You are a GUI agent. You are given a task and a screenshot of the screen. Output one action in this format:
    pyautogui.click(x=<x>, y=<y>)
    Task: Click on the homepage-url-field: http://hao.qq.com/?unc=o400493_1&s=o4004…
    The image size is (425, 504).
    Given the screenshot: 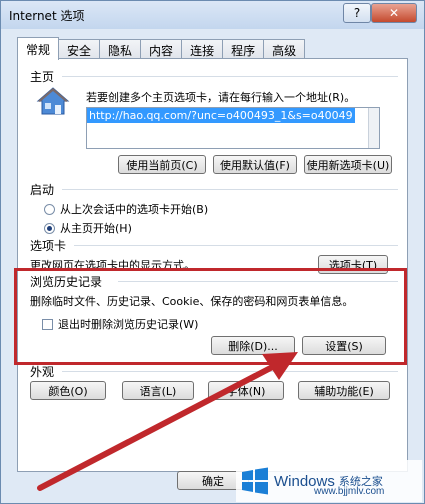 What is the action you would take?
    pyautogui.click(x=233, y=128)
    